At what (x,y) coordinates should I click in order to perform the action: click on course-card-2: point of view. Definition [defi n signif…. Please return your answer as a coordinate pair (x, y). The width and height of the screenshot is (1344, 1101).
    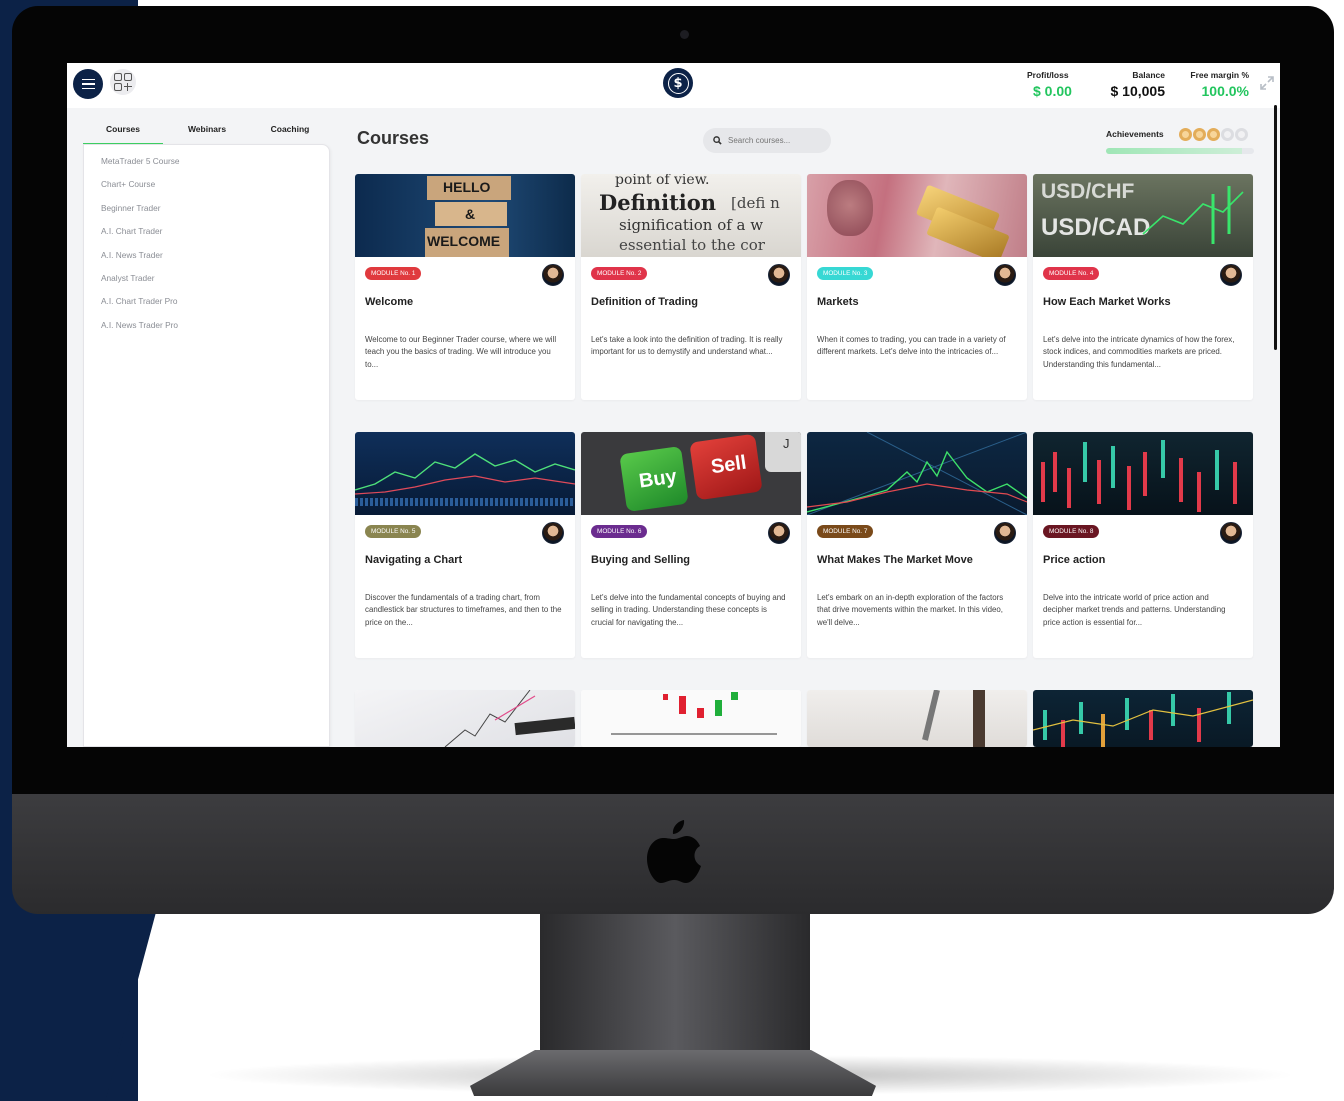
    Looking at the image, I should click on (691, 287).